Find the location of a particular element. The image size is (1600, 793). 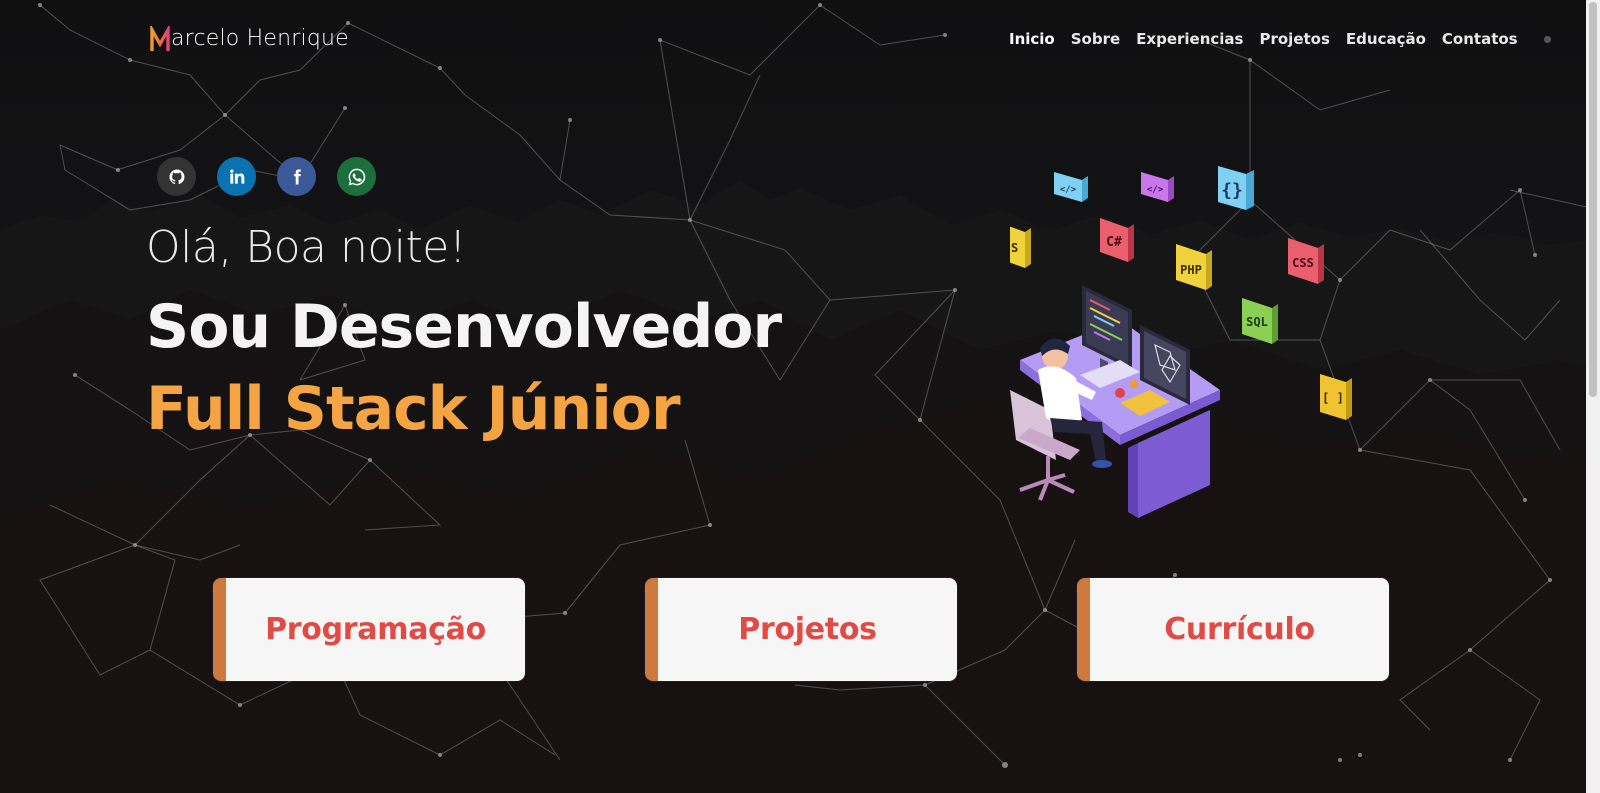

whatsapp-link is located at coordinates (356, 176).